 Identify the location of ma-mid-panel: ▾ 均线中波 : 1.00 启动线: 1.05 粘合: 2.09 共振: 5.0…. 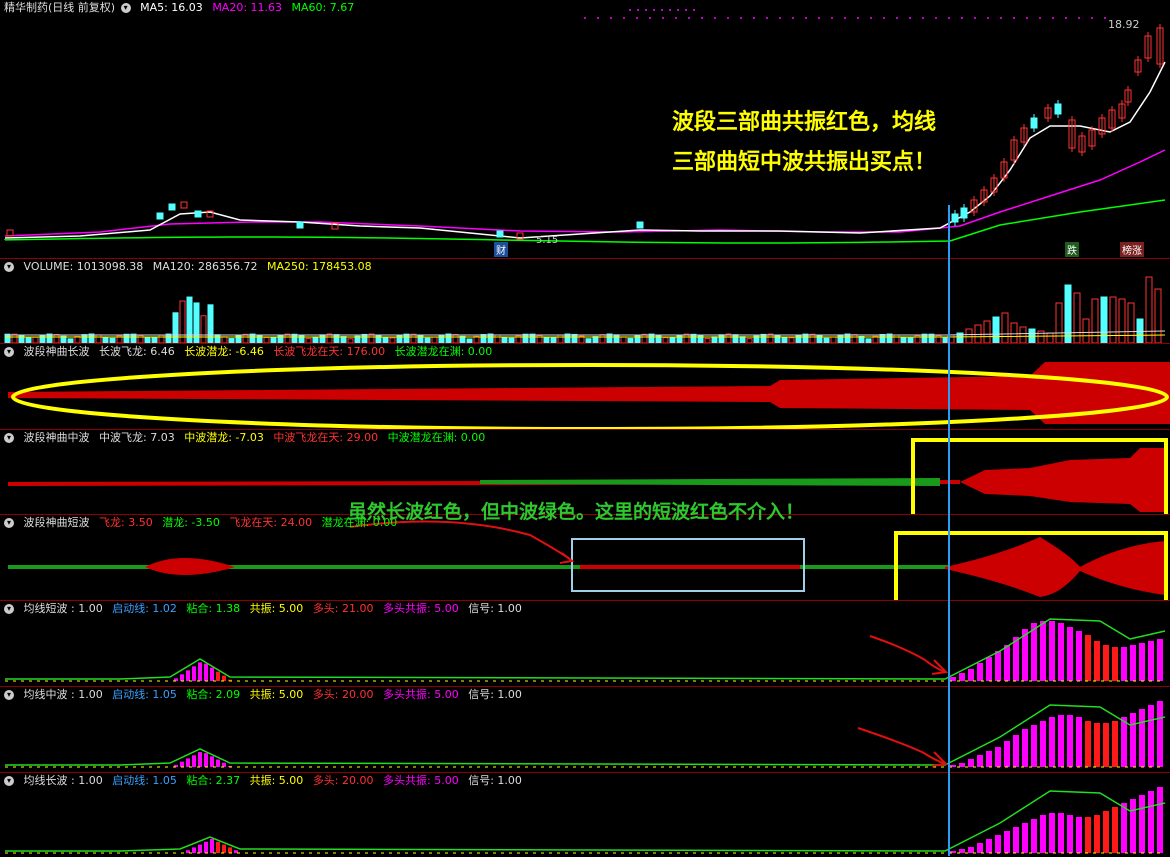
(585, 729).